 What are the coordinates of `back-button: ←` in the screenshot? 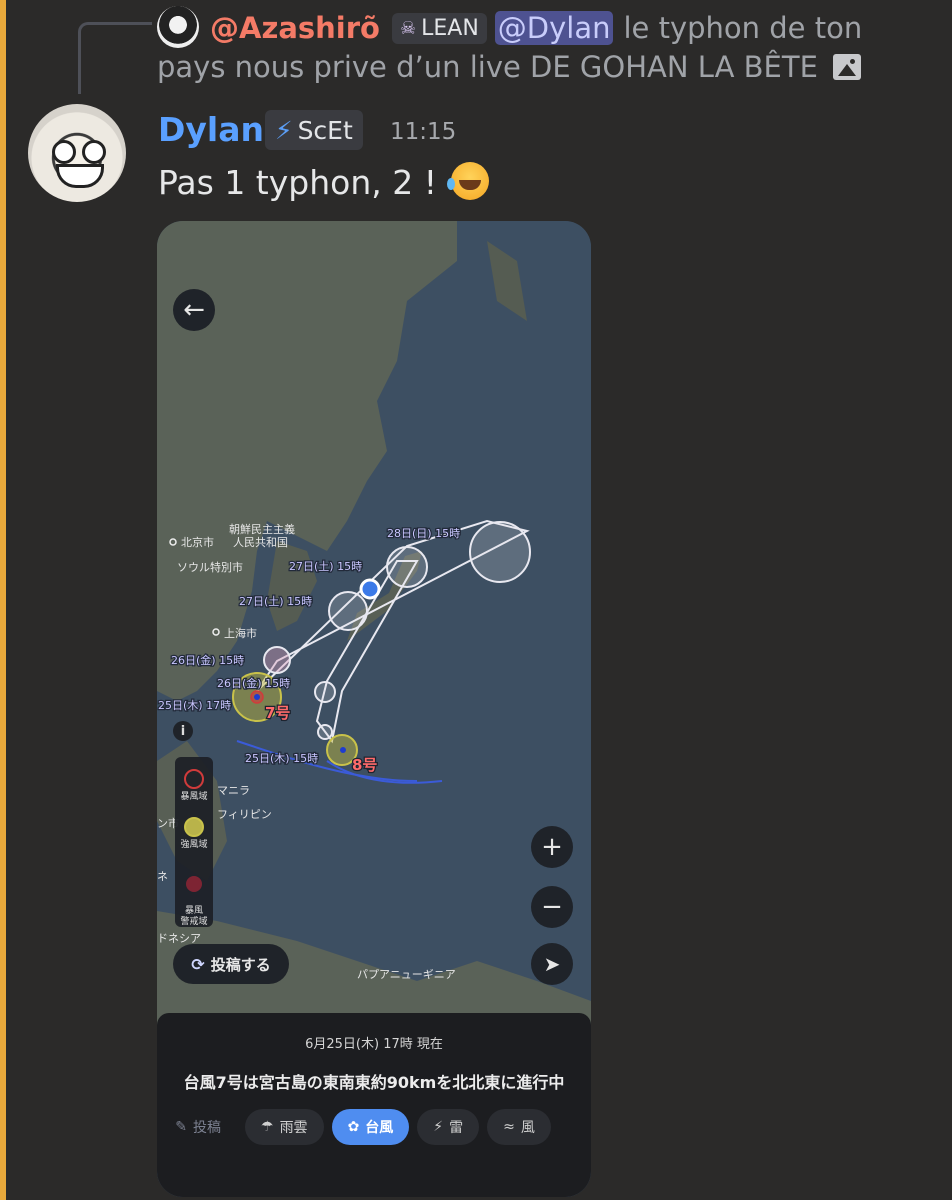 It's located at (194, 310).